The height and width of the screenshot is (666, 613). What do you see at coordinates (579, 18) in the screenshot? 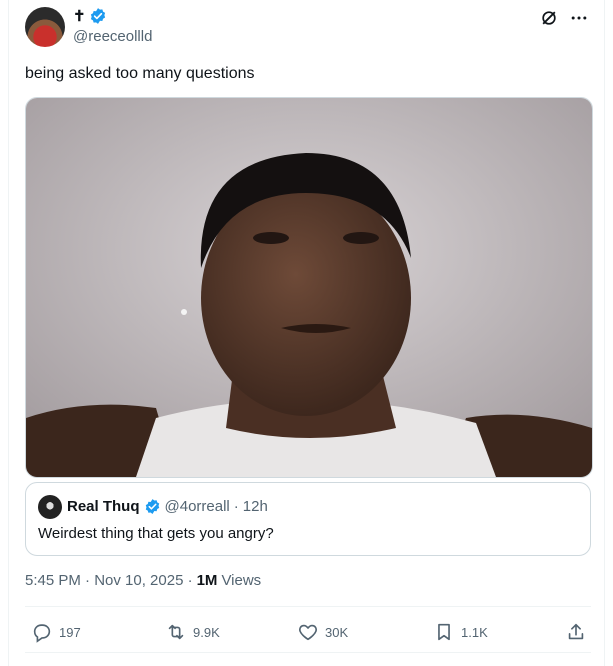
I see `more-icon` at bounding box center [579, 18].